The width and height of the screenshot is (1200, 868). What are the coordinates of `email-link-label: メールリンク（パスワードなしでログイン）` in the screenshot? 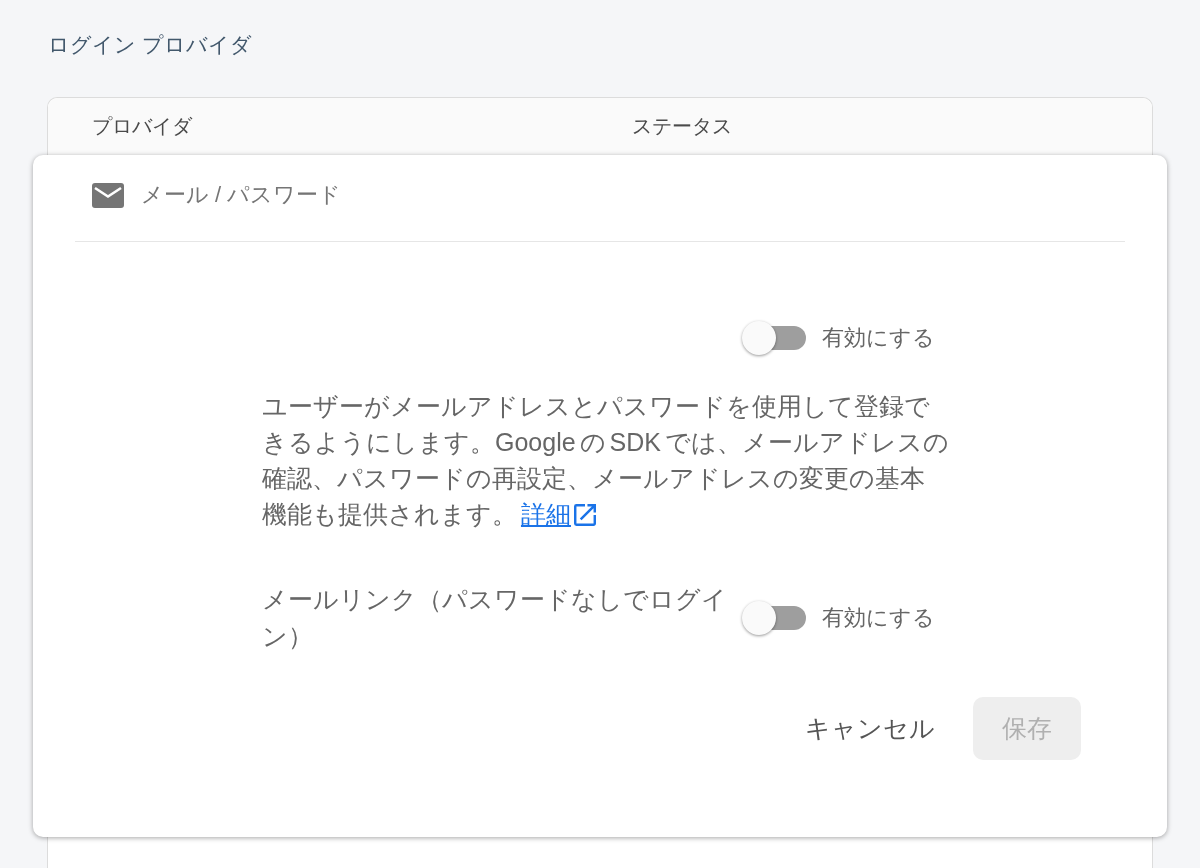 It's located at (495, 618).